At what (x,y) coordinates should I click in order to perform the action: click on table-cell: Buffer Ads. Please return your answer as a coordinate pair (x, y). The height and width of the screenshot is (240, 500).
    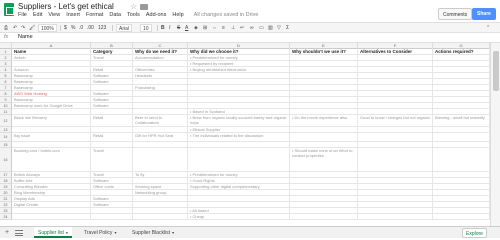
    Looking at the image, I should click on (51, 180).